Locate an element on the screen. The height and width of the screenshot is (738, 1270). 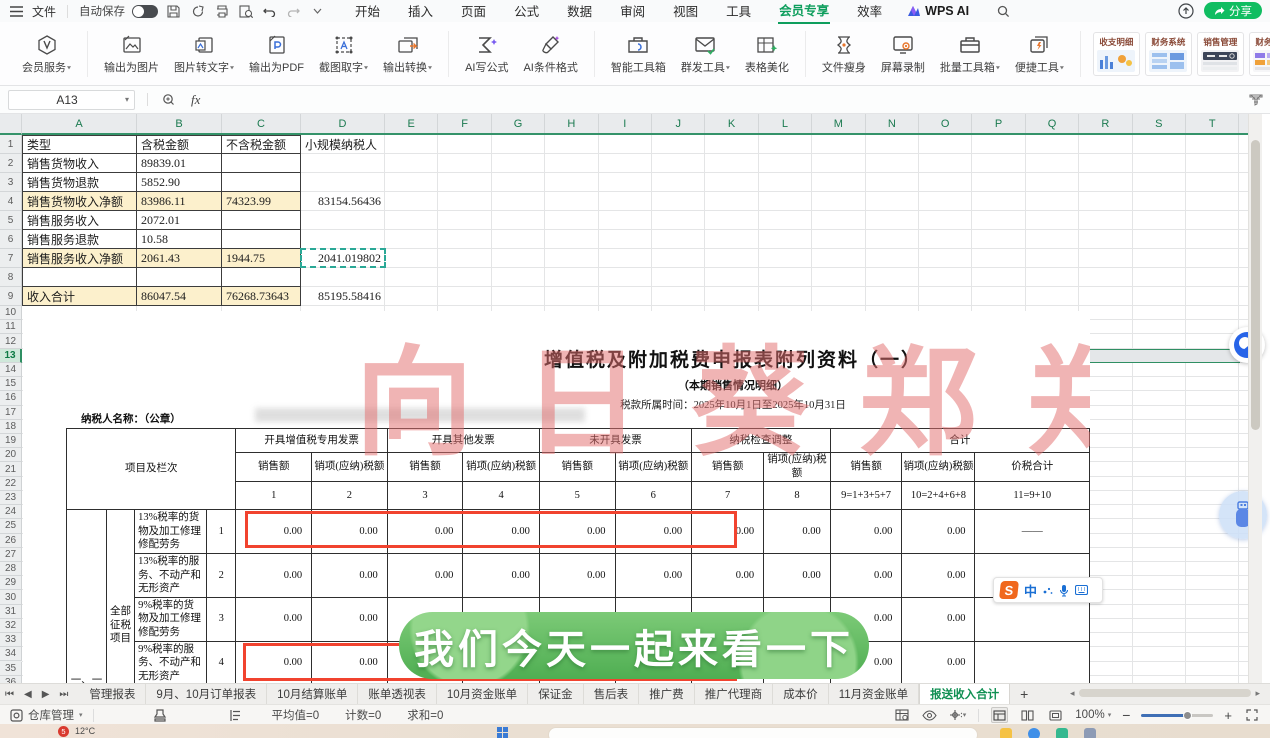
ribbon-button-文件瘦身: 文件瘦身 is located at coordinates (844, 54).